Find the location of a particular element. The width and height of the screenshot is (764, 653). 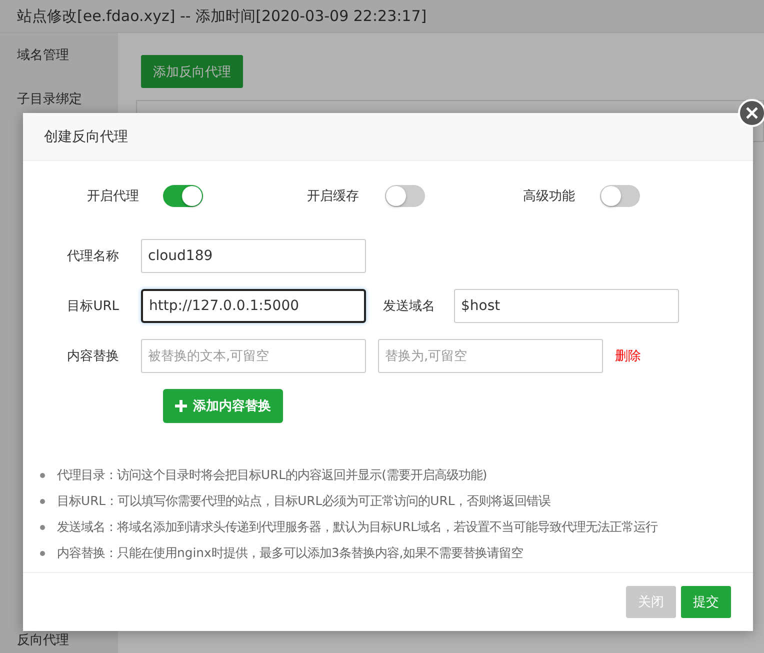

help-note: 内容替换：只能在使用nginx时提供，最多可以添加3条替换内容,如果不需要替换请留空 is located at coordinates (290, 553).